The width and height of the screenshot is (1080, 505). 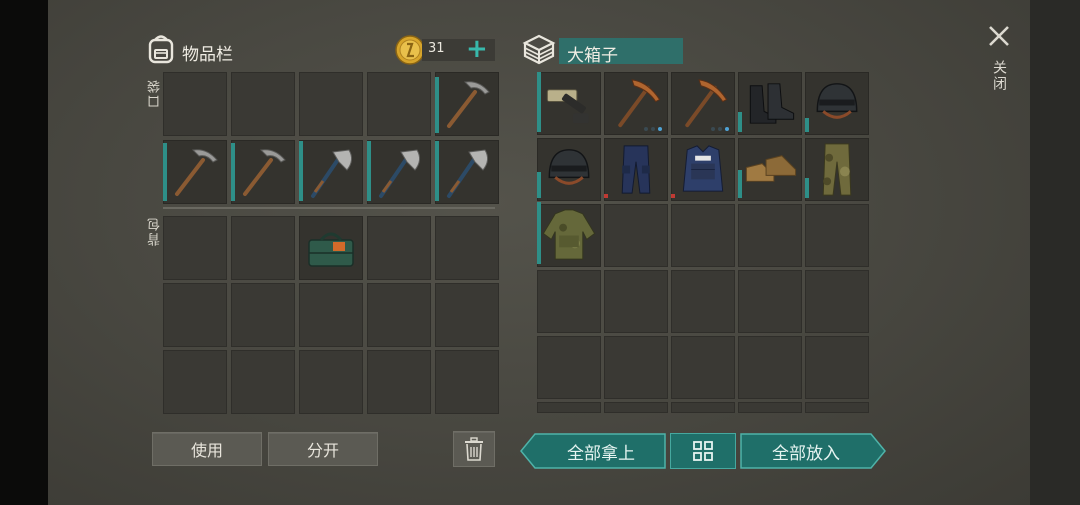 I want to click on close-icon, so click(x=999, y=36).